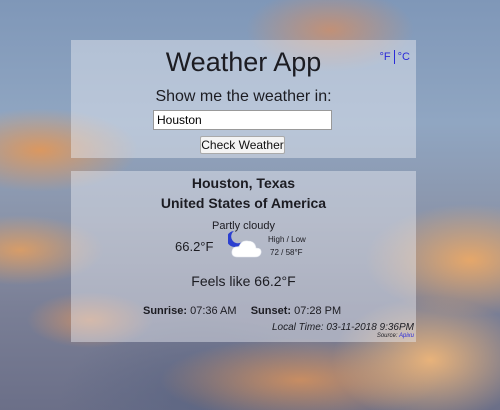 The image size is (500, 410). I want to click on high-low-label: High / Low, so click(287, 239).